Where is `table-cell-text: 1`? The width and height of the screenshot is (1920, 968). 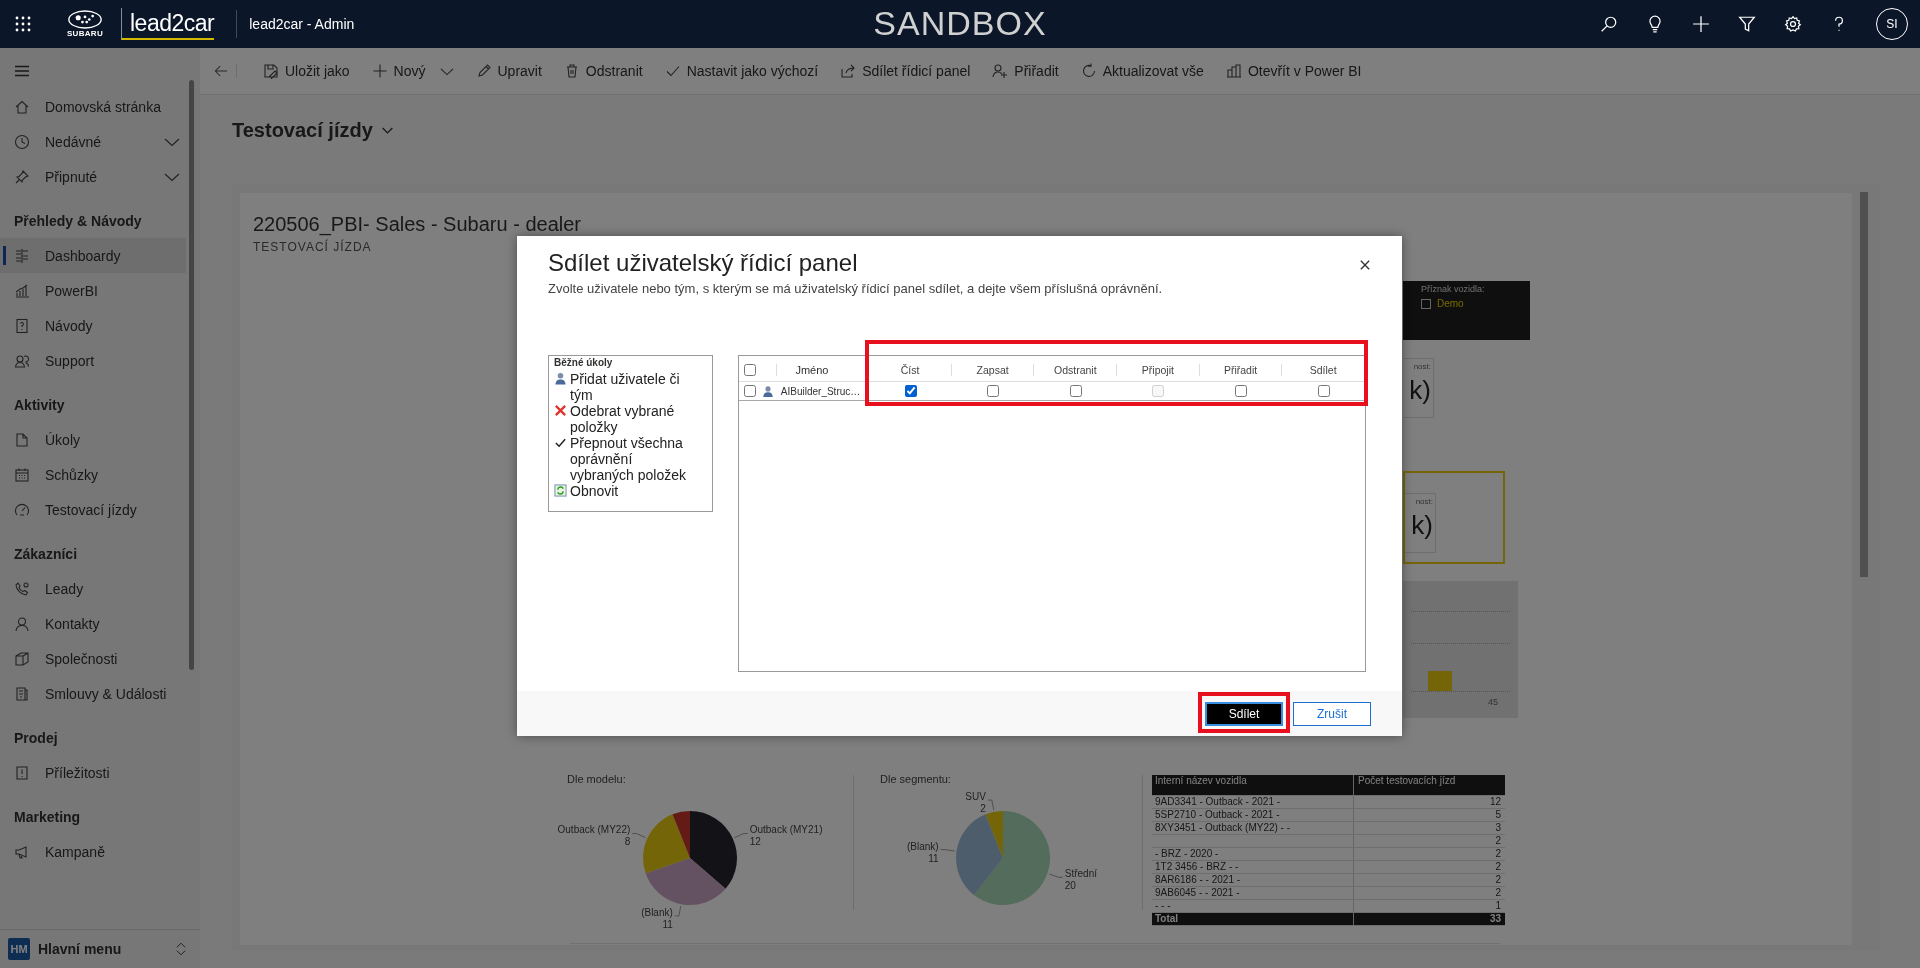 table-cell-text: 1 is located at coordinates (1498, 906).